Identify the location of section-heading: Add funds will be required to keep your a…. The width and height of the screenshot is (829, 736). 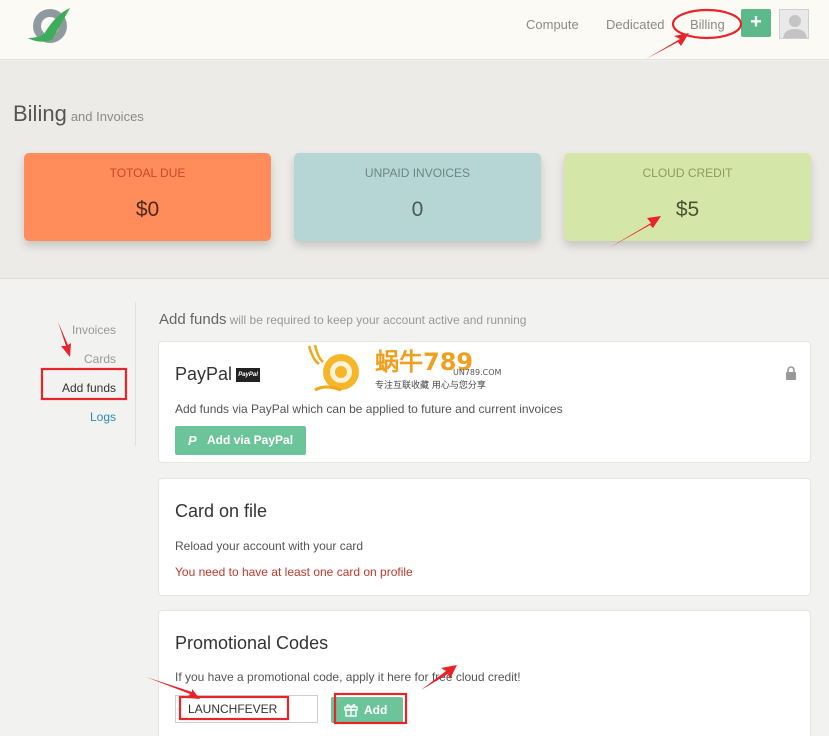
(342, 319).